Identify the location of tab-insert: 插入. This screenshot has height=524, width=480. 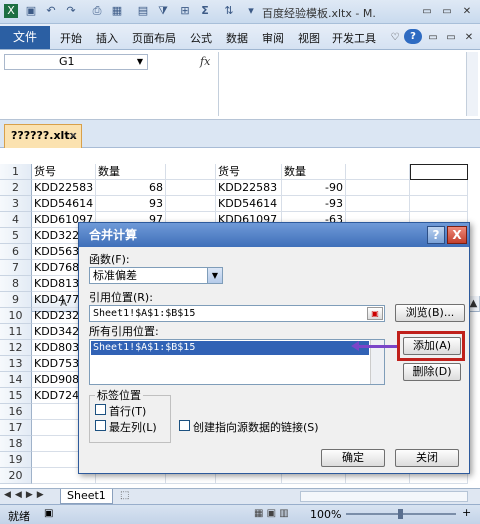
(107, 38).